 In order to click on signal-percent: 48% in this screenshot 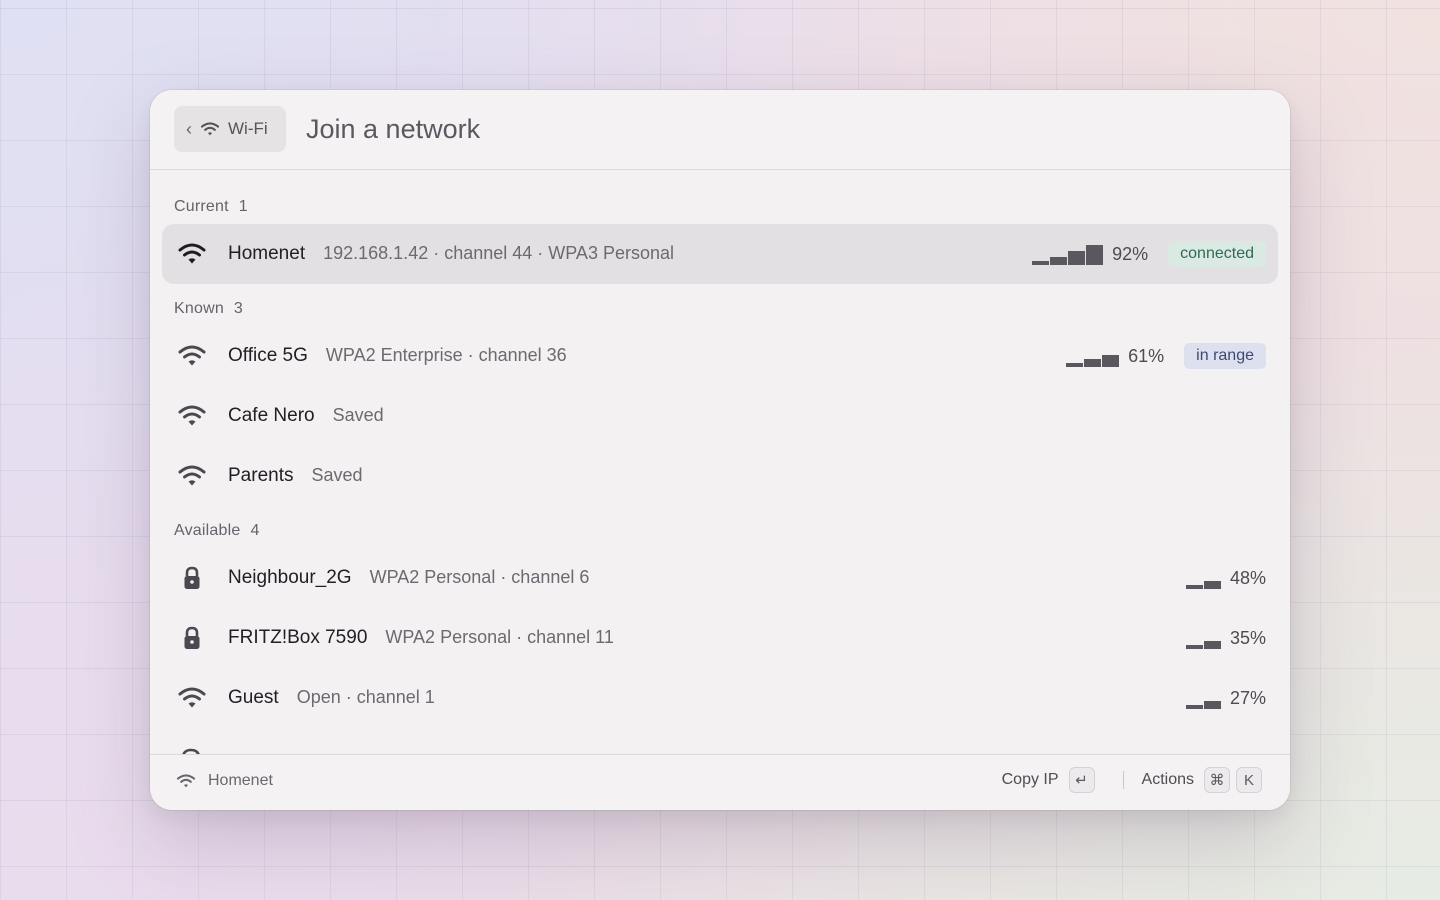, I will do `click(1247, 577)`.